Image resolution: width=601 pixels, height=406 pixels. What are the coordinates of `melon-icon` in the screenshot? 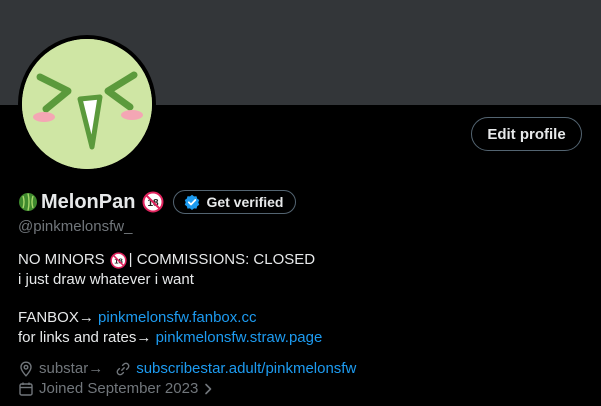 It's located at (28, 202).